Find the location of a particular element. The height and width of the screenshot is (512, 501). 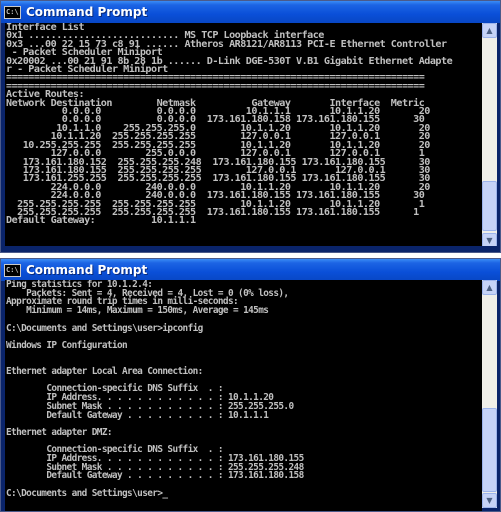

console-line: C:\Documents and Settings\user> is located at coordinates (84, 493).